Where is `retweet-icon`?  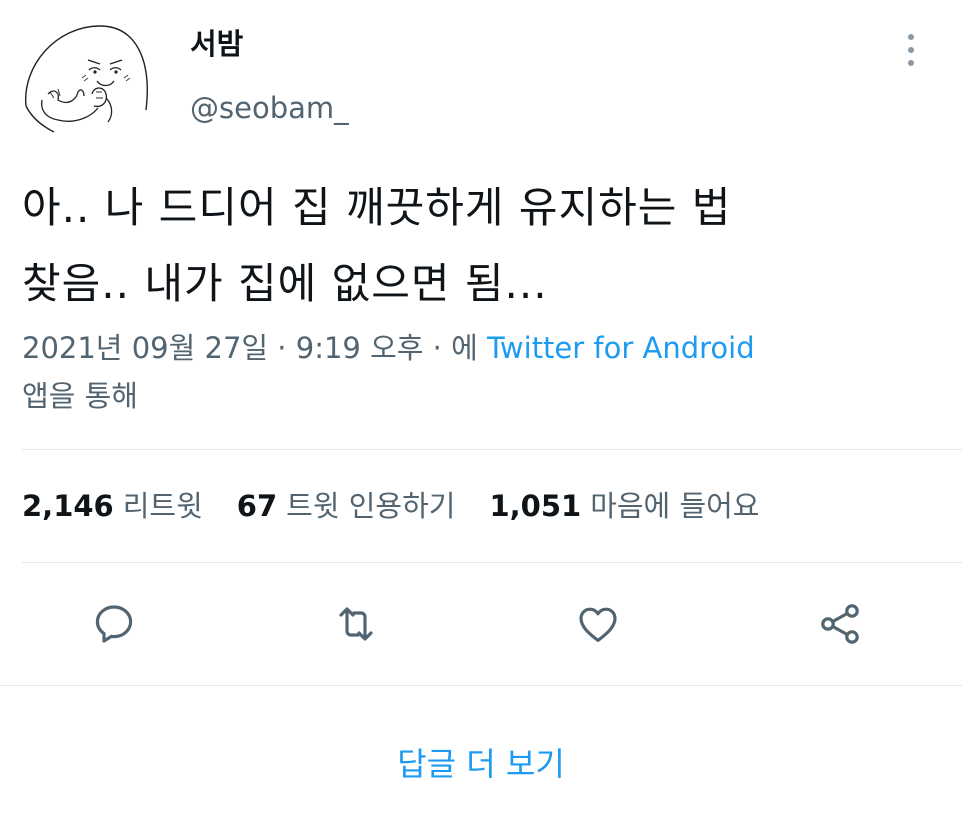 retweet-icon is located at coordinates (356, 624).